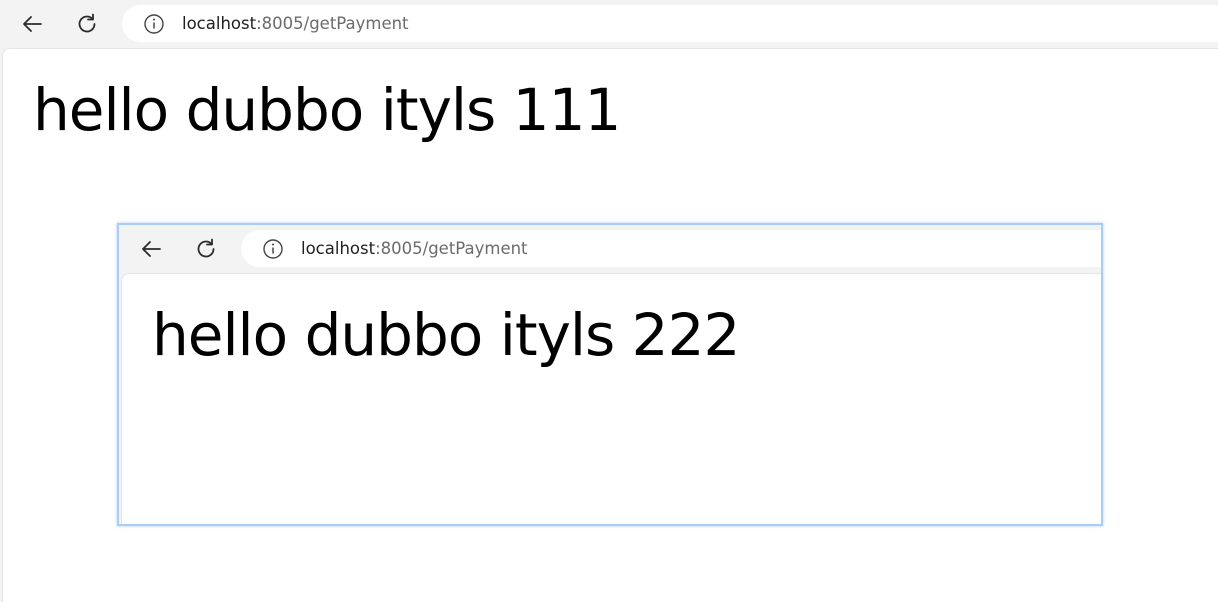 This screenshot has height=602, width=1218. I want to click on embedded-reload-button, so click(206, 249).